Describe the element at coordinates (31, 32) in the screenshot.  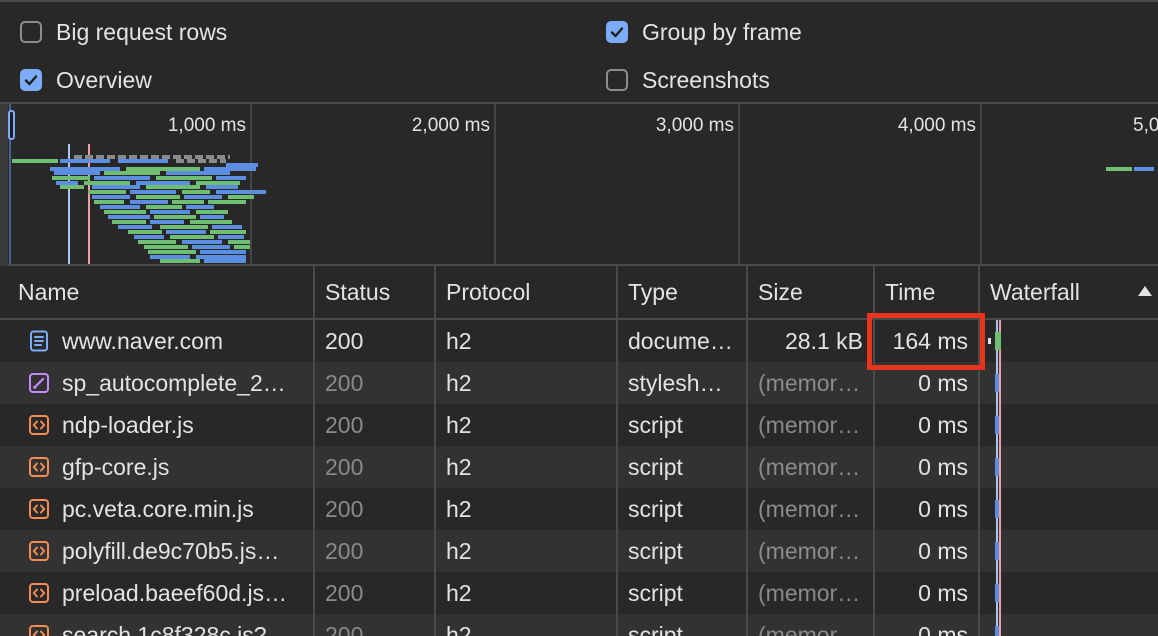
I see `big-request-rows-checkbox` at that location.